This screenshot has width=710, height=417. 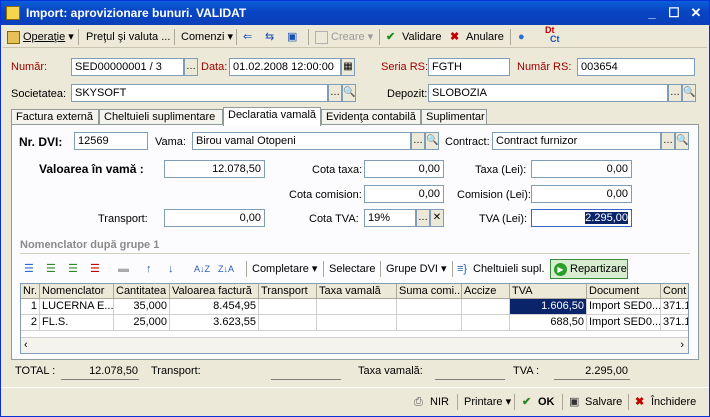 What do you see at coordinates (404, 194) in the screenshot?
I see `cota-comision-field: 0,00` at bounding box center [404, 194].